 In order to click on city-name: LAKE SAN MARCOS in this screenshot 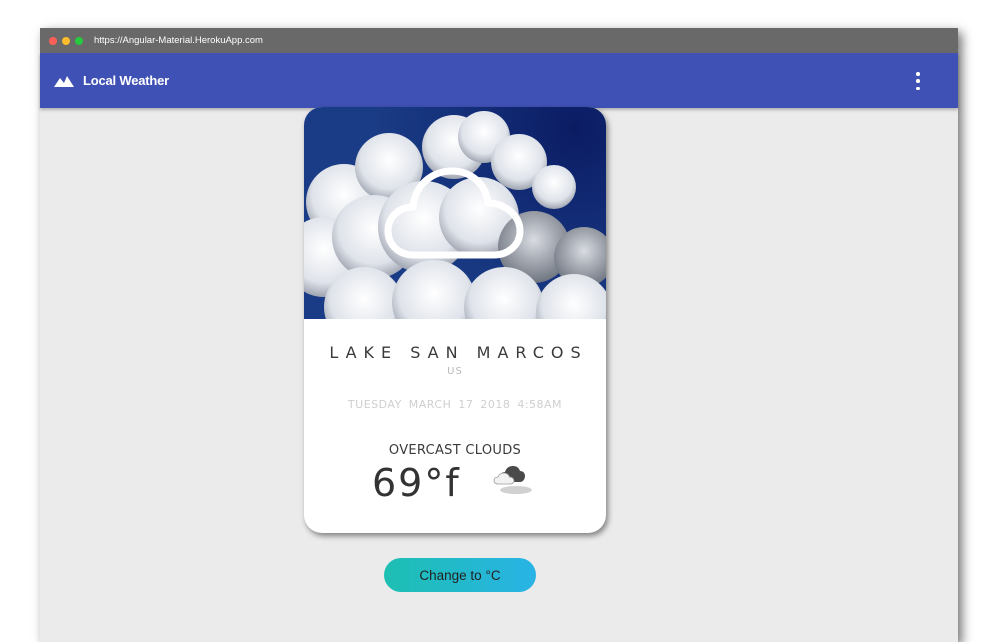, I will do `click(458, 352)`.